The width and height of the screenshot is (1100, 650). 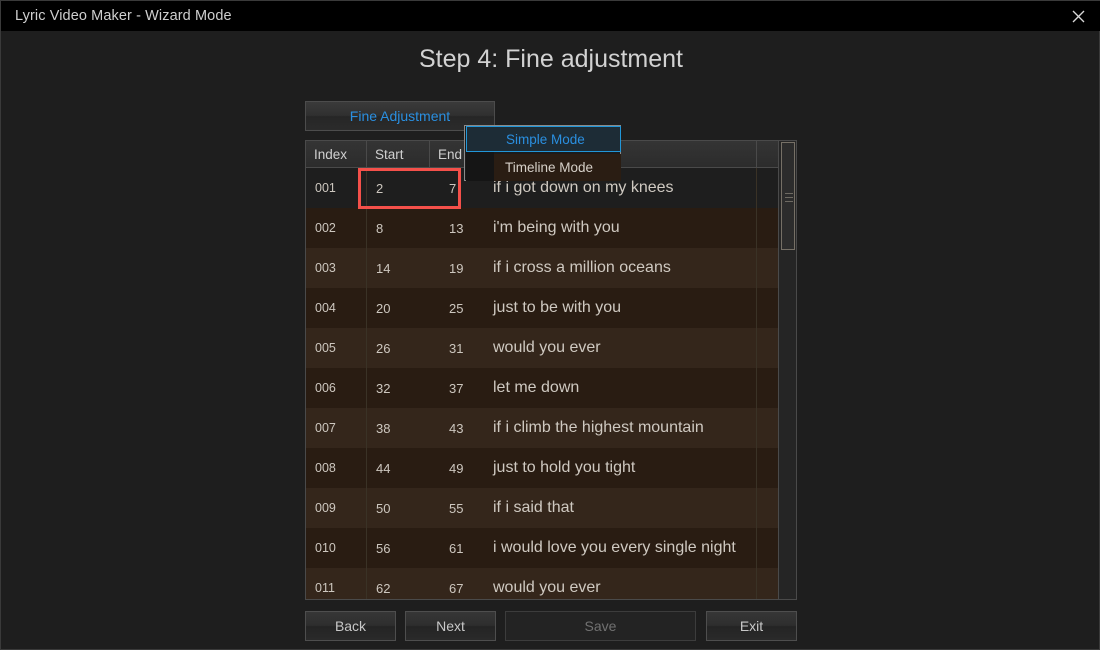 What do you see at coordinates (624, 508) in the screenshot?
I see `row-text: if i said that` at bounding box center [624, 508].